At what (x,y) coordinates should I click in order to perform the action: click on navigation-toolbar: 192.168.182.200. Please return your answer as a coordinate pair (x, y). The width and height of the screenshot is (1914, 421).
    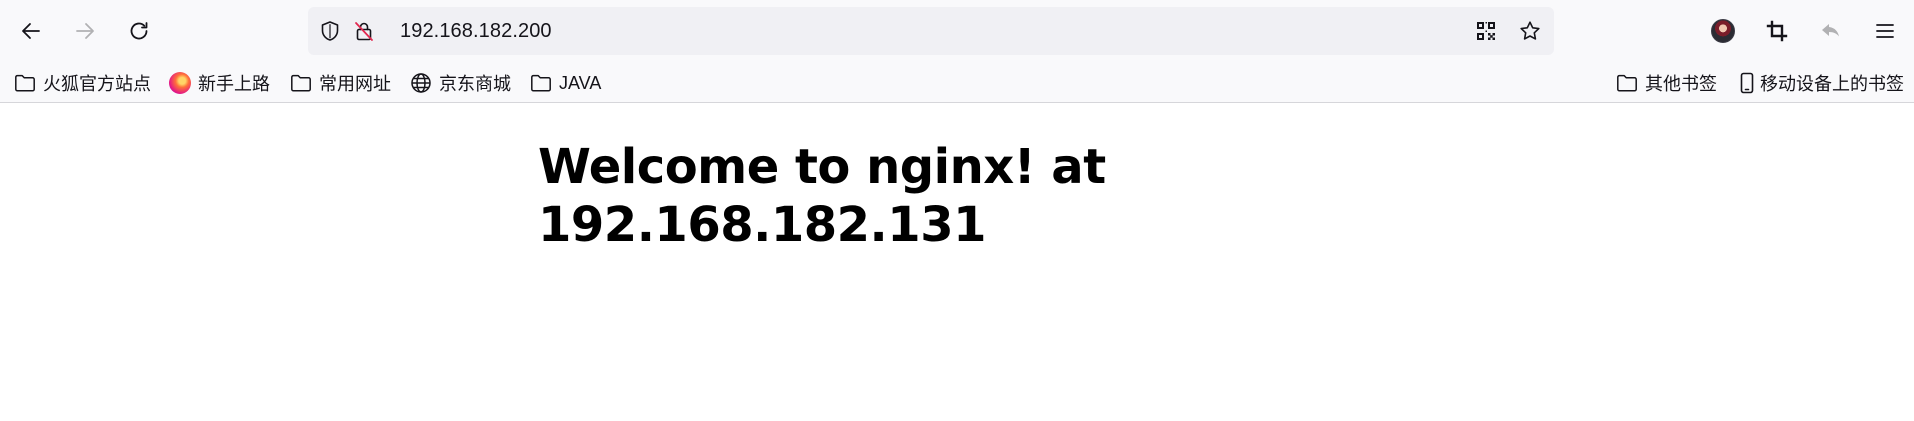
    Looking at the image, I should click on (957, 31).